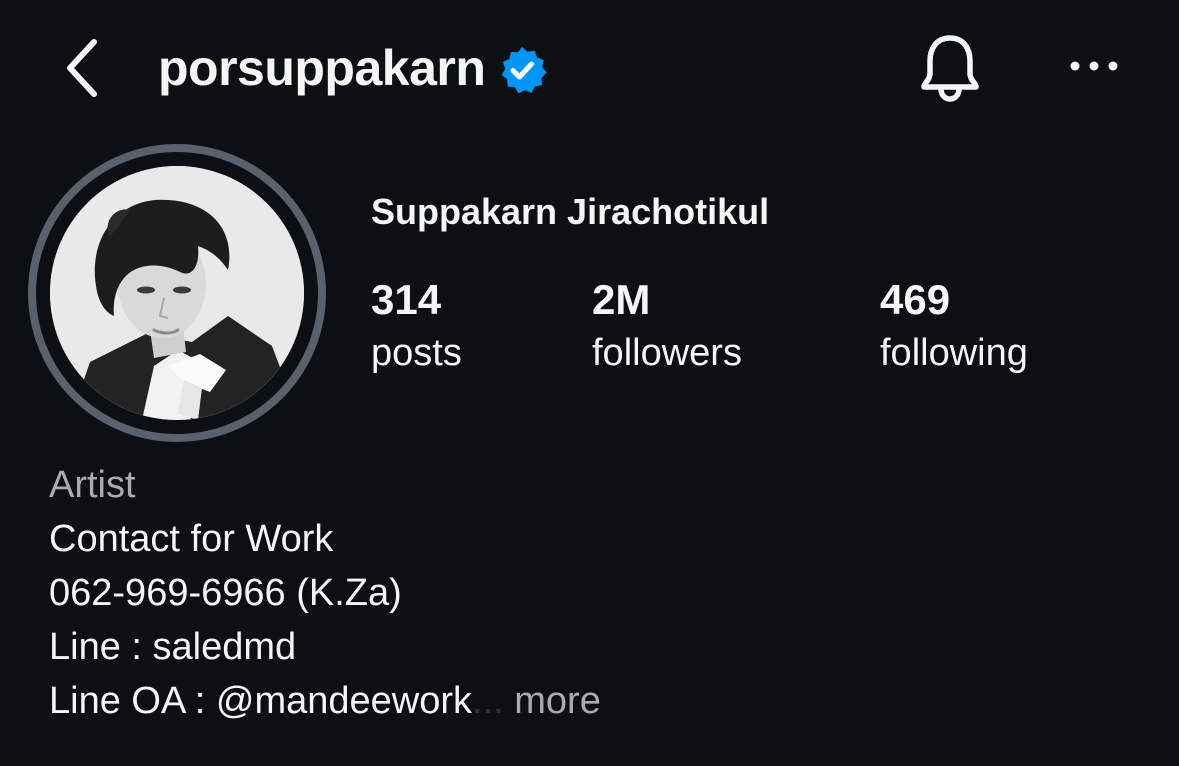  Describe the element at coordinates (261, 701) in the screenshot. I see `bio-line-text: Line OA : @mandeework` at that location.